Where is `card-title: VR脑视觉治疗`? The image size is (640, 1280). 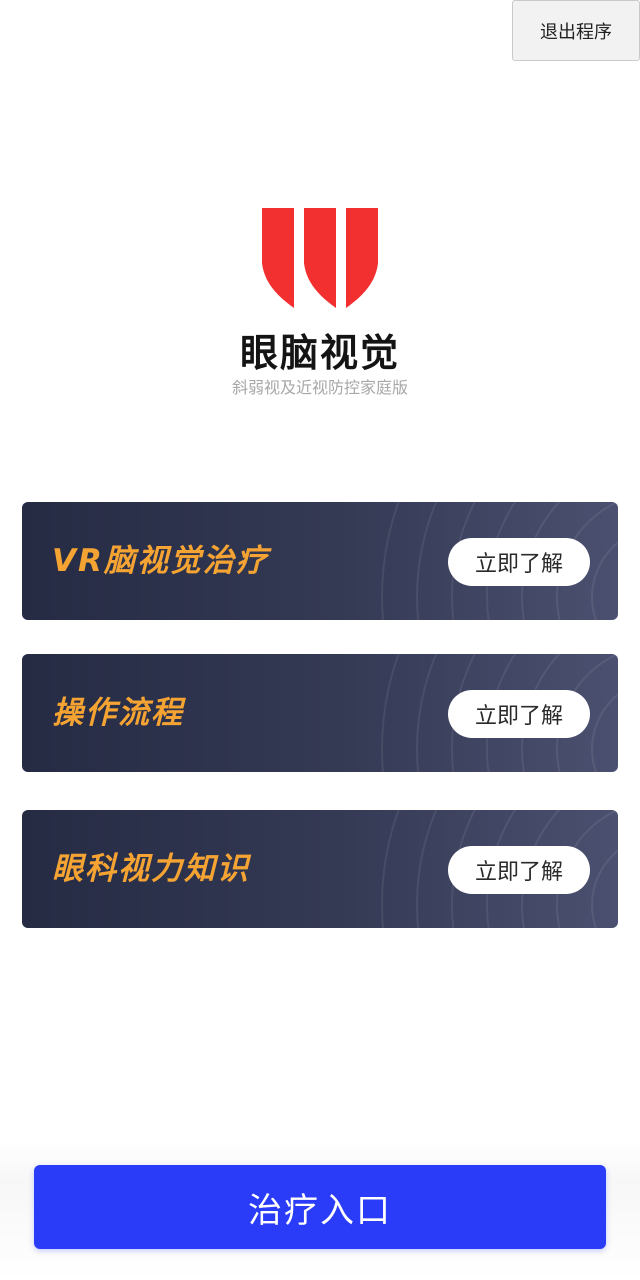
card-title: VR脑视觉治疗 is located at coordinates (160, 561).